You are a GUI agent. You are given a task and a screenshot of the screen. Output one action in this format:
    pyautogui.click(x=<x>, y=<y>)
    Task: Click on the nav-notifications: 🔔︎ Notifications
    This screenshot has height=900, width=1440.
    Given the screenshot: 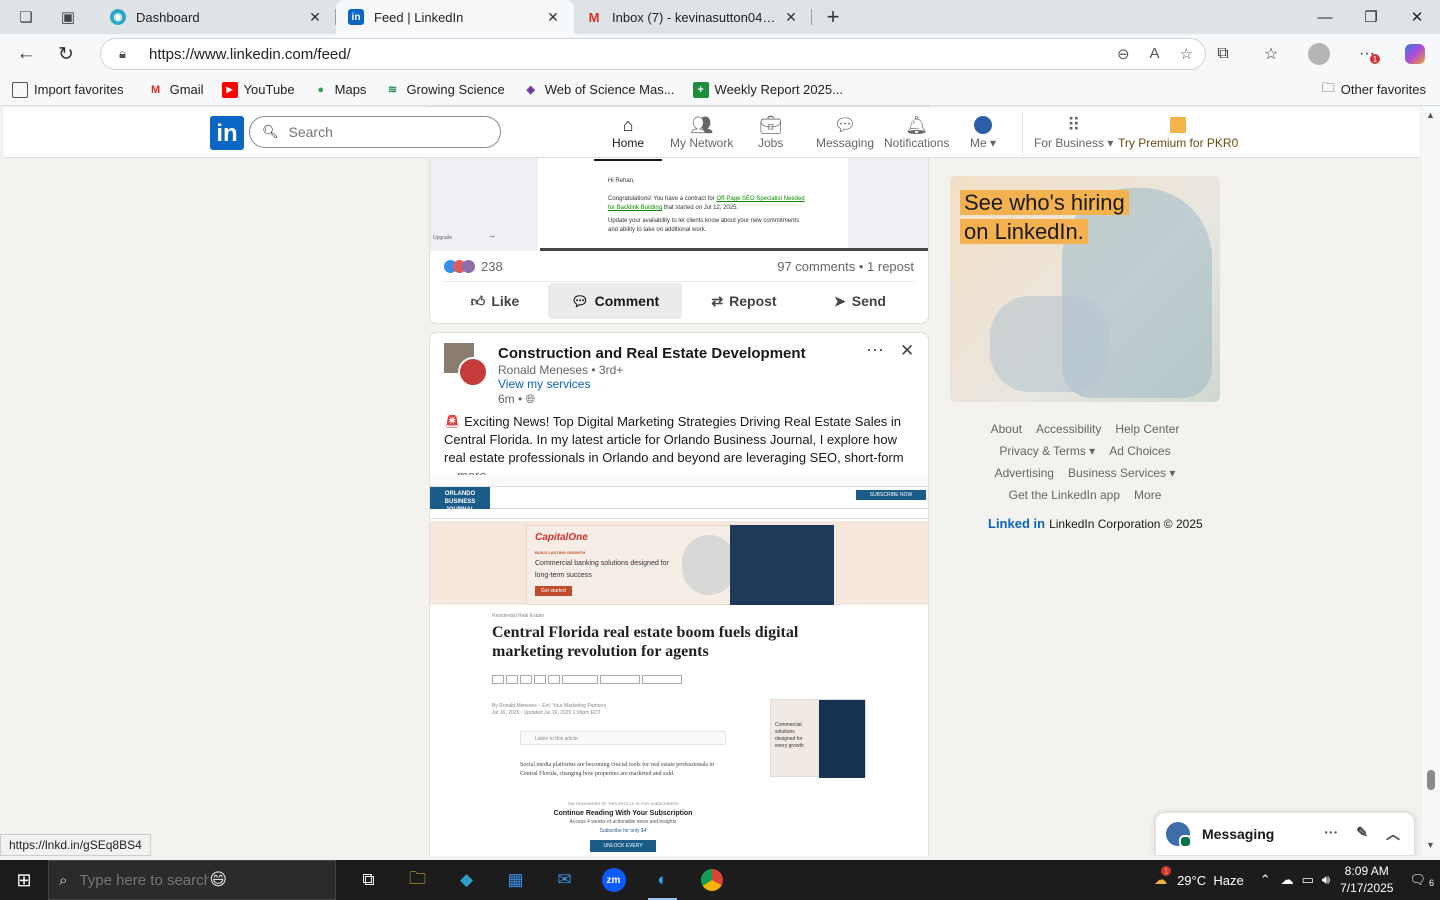 What is the action you would take?
    pyautogui.click(x=916, y=132)
    